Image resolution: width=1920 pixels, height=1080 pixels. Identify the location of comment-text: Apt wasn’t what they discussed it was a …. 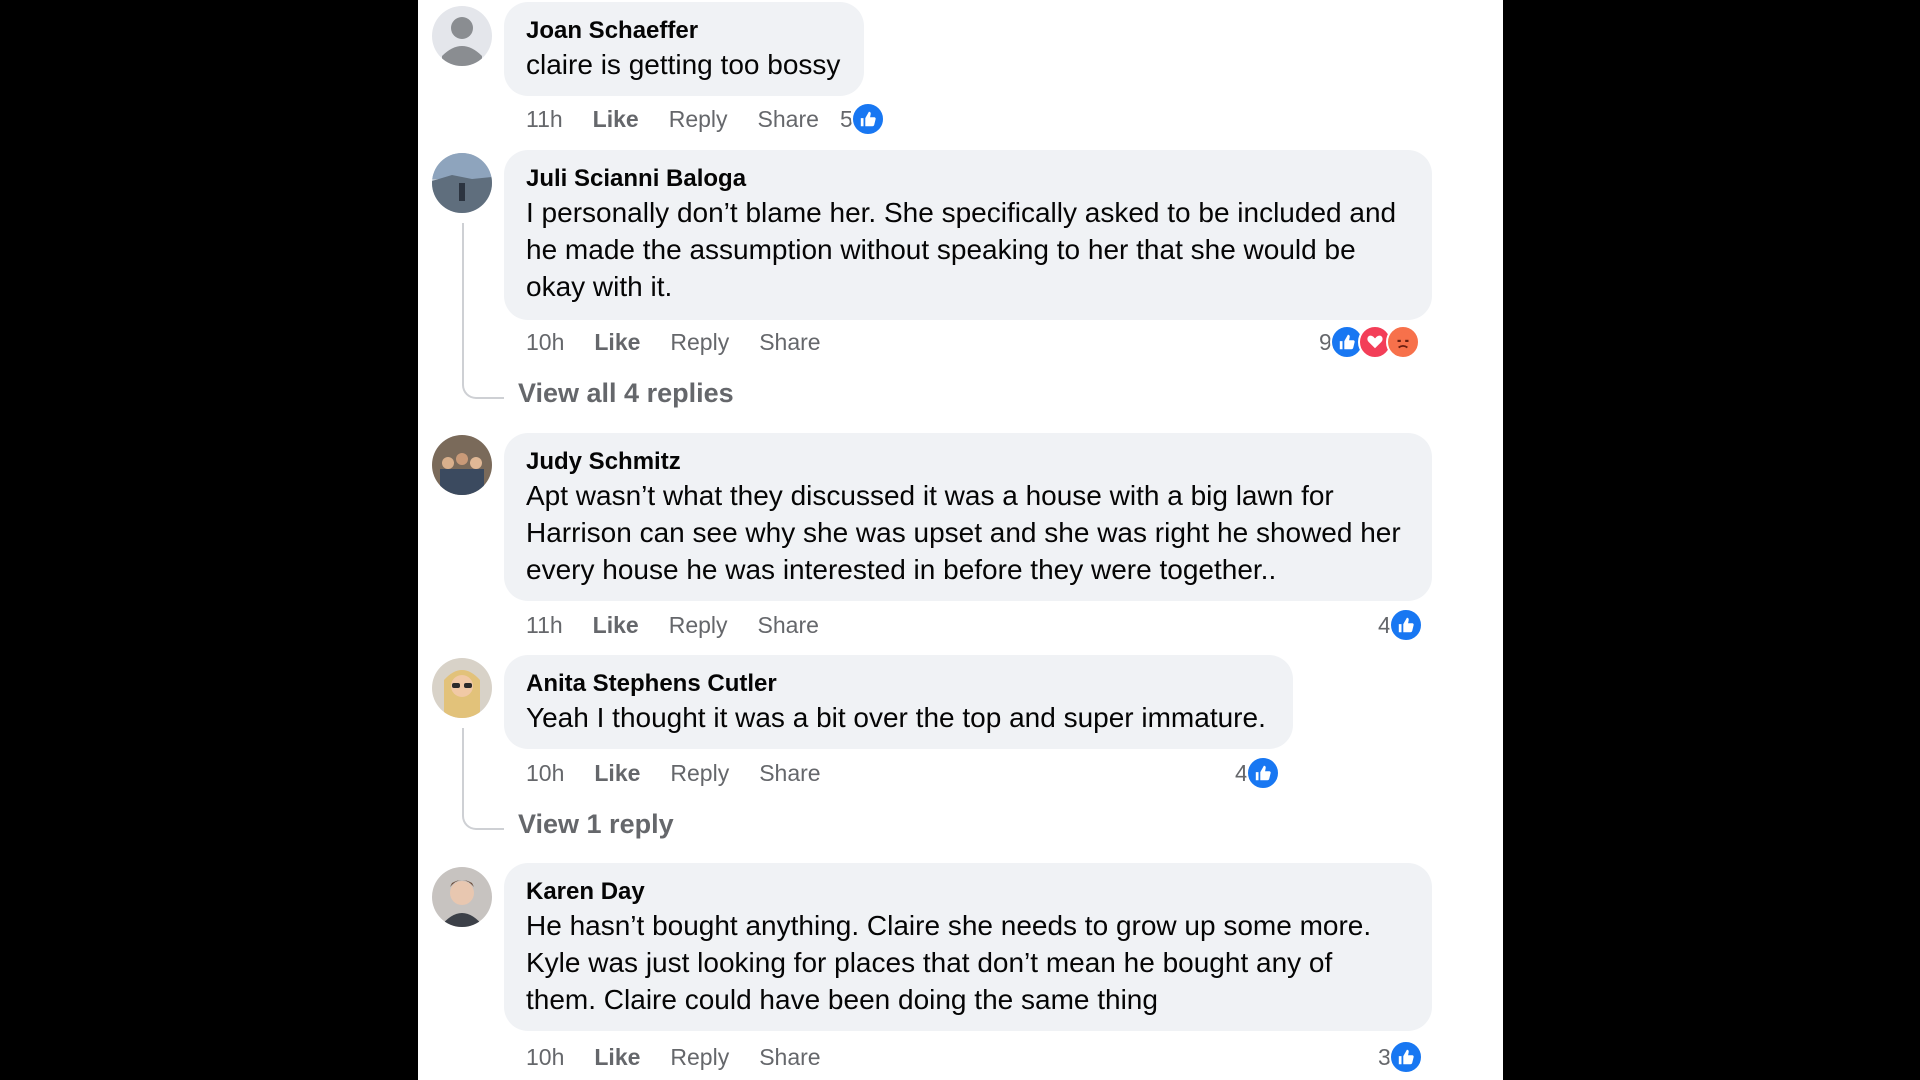
(963, 532).